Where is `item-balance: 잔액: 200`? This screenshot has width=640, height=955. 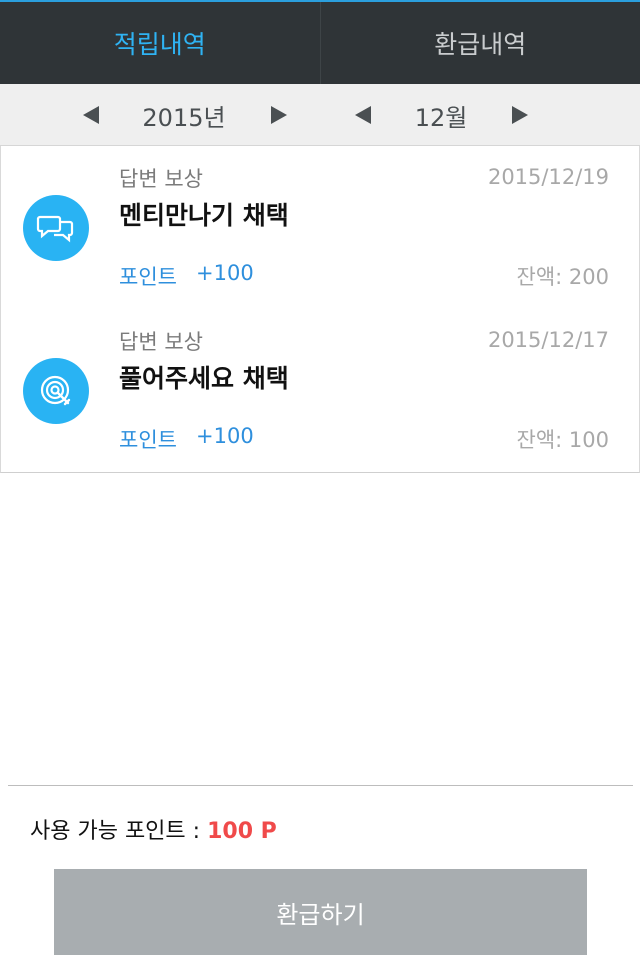
item-balance: 잔액: 200 is located at coordinates (562, 277).